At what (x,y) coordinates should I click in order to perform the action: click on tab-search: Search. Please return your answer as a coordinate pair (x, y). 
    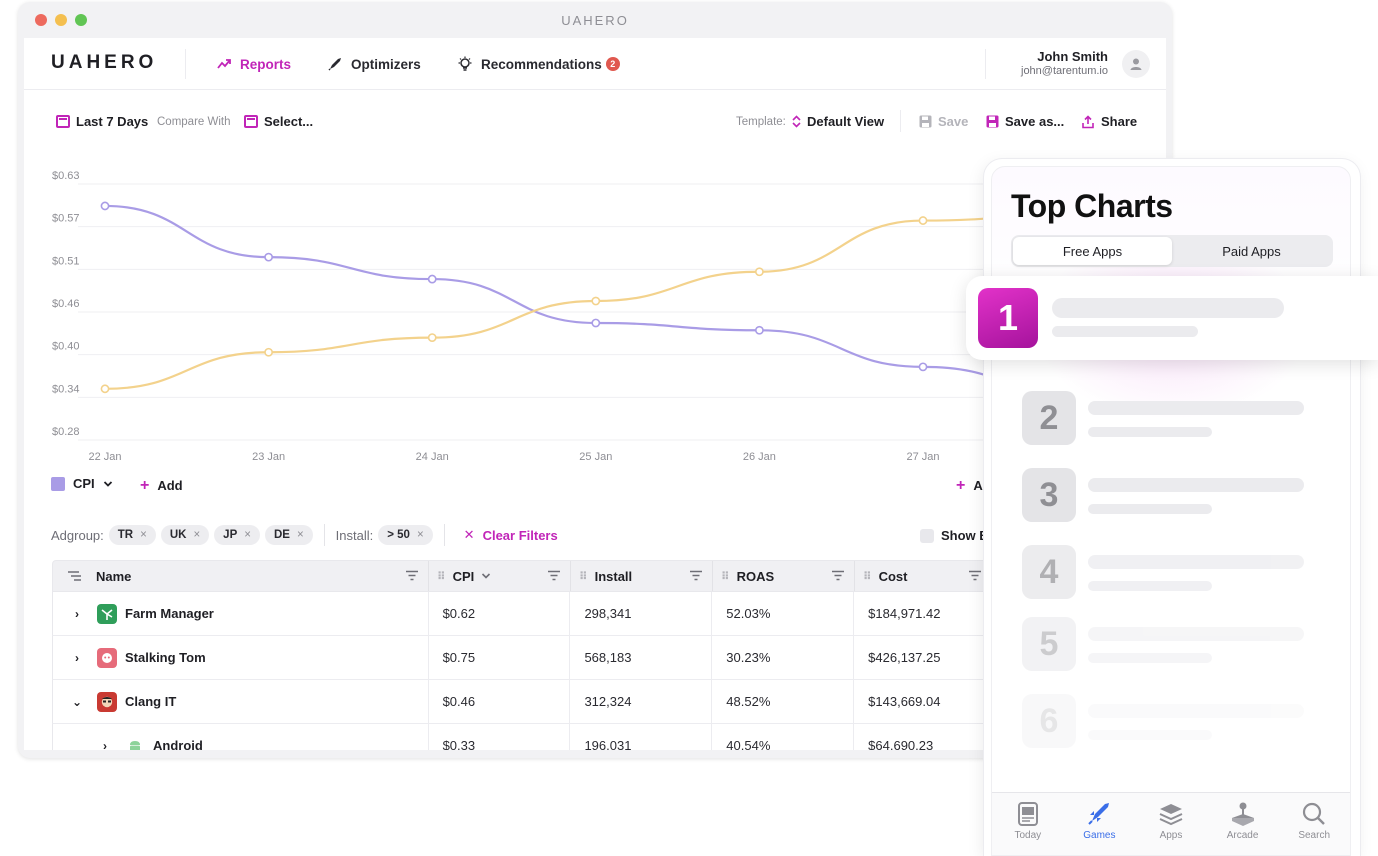
    Looking at the image, I should click on (1314, 824).